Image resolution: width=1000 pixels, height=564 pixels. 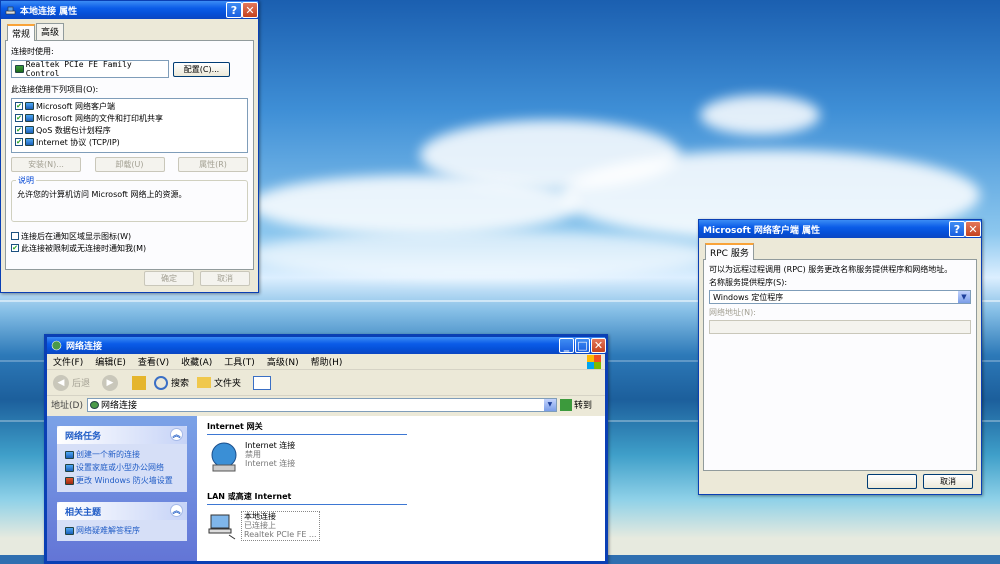 I want to click on new-connection-icon, so click(x=69, y=455).